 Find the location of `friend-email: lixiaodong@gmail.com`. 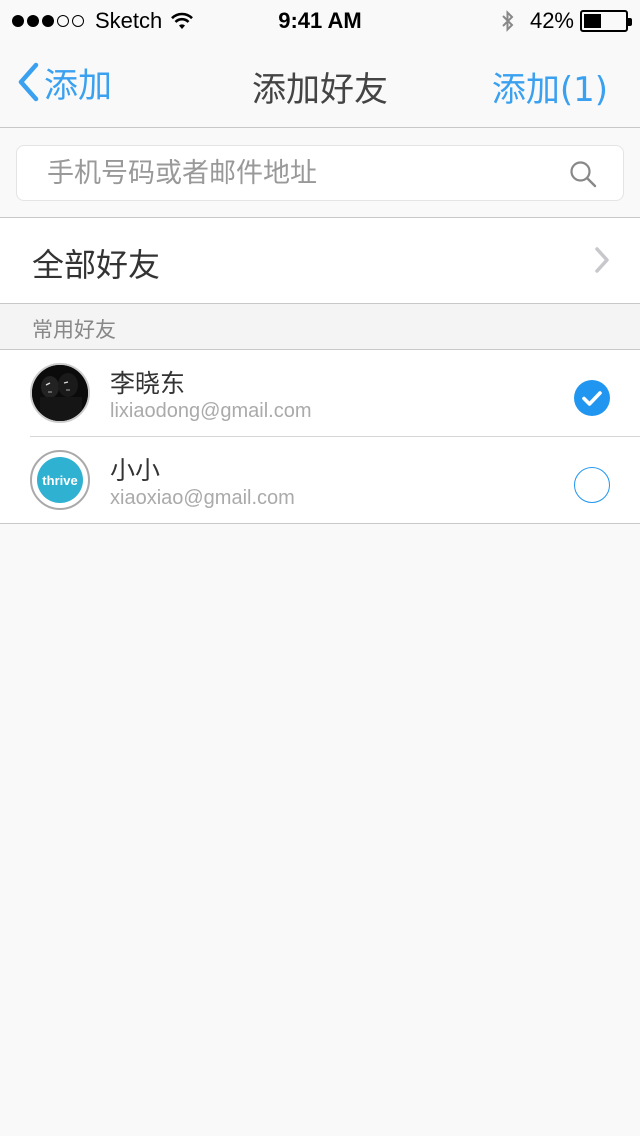

friend-email: lixiaodong@gmail.com is located at coordinates (211, 411).